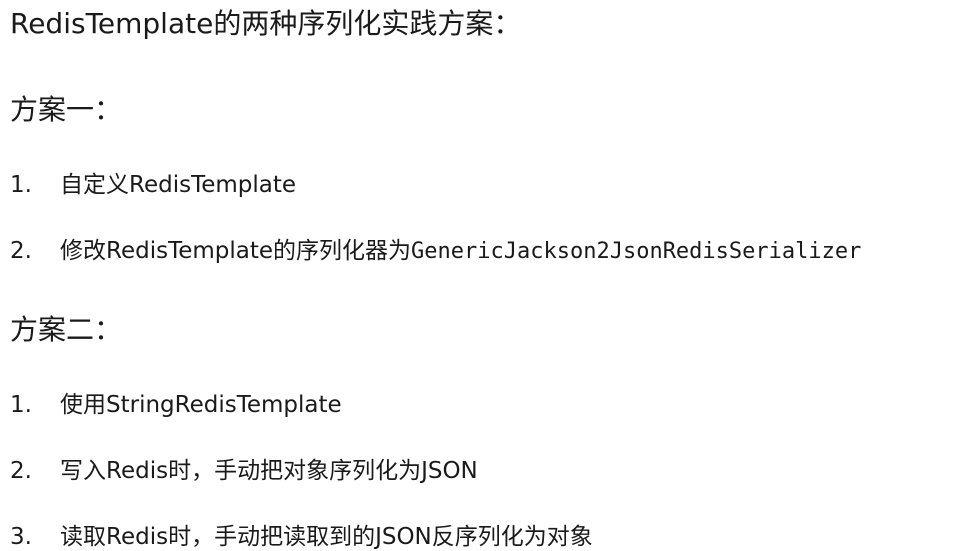 The width and height of the screenshot is (975, 551). What do you see at coordinates (636, 251) in the screenshot?
I see `item-code: GenericJackson2JsonRedisSerializer` at bounding box center [636, 251].